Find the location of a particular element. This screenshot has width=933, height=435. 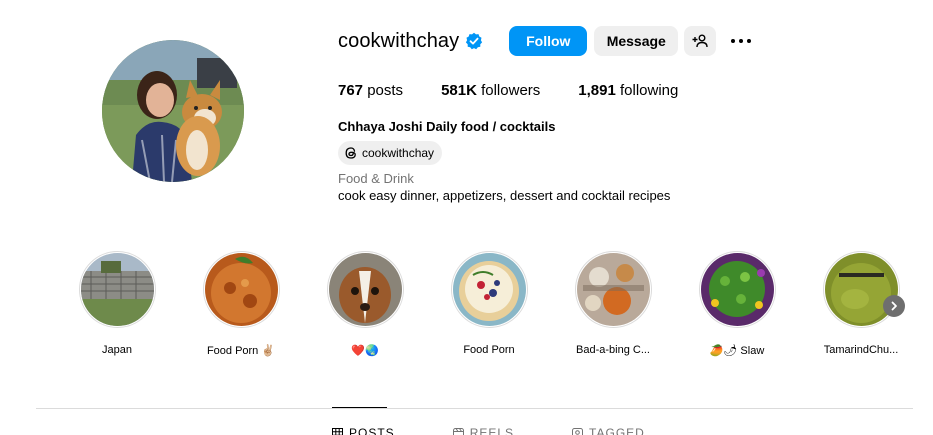

highlight-label: ❤️🌏 is located at coordinates (365, 351).